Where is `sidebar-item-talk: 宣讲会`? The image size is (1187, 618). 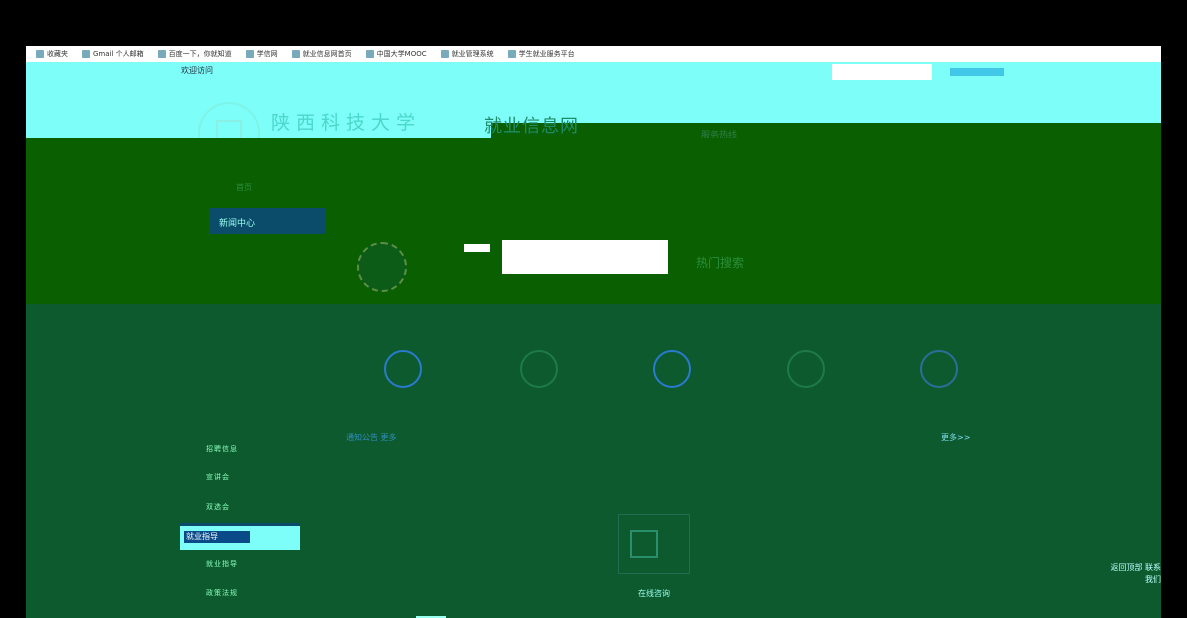 sidebar-item-talk: 宣讲会 is located at coordinates (218, 477).